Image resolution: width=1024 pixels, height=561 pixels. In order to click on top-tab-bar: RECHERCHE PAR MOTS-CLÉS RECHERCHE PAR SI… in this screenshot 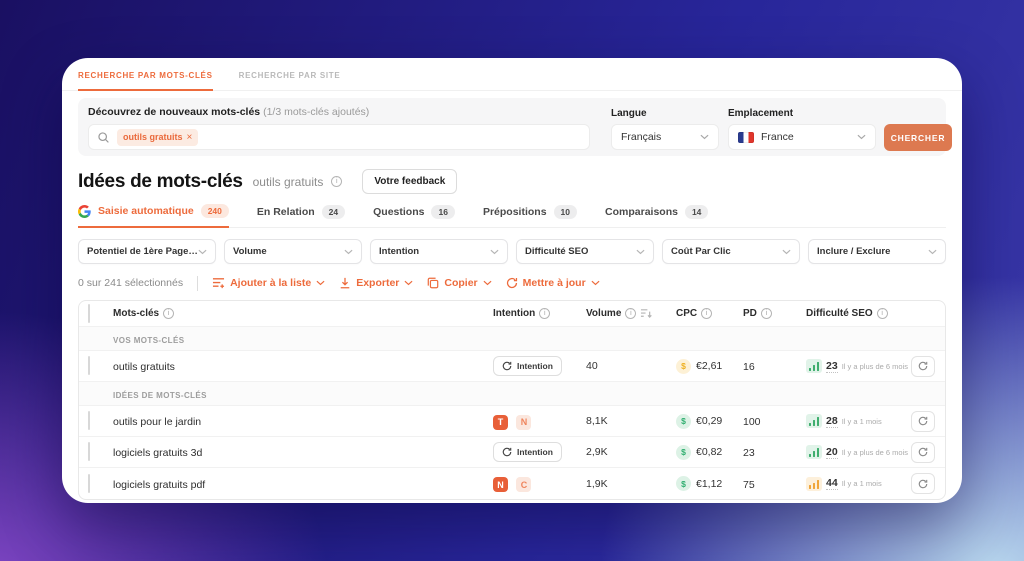, I will do `click(512, 74)`.